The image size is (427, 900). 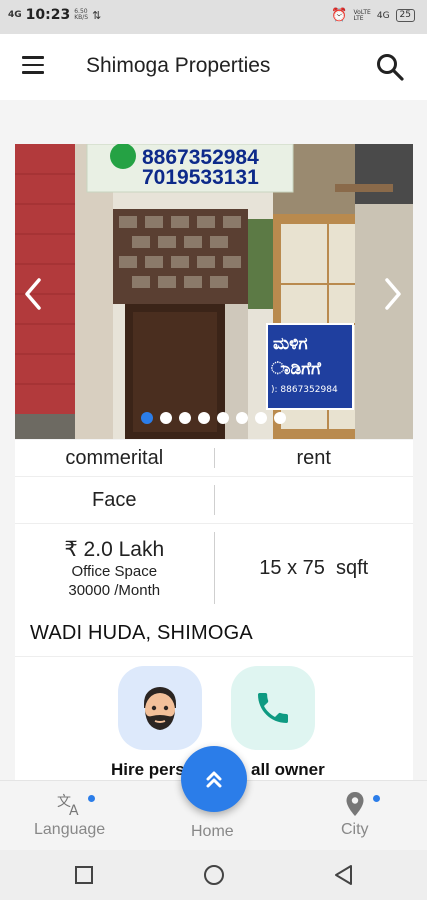 I want to click on network-type: 4G, so click(x=383, y=15).